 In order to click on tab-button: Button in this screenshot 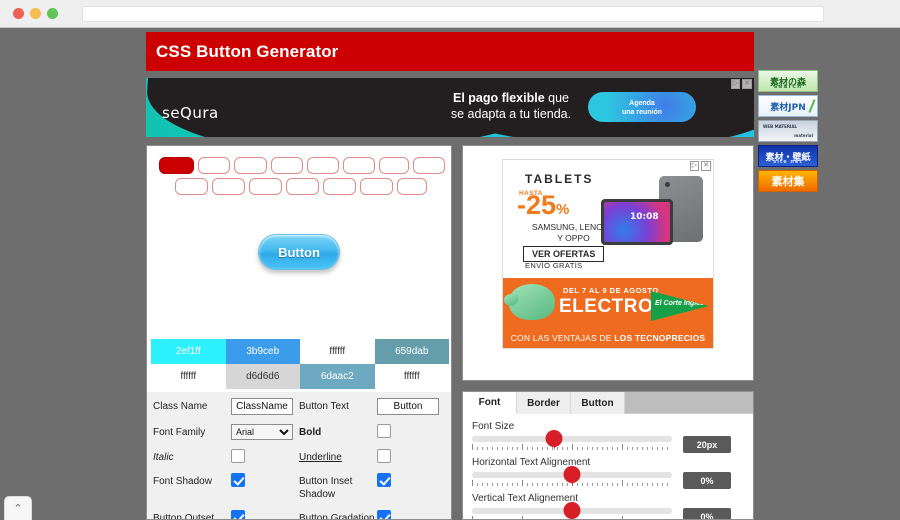, I will do `click(598, 403)`.